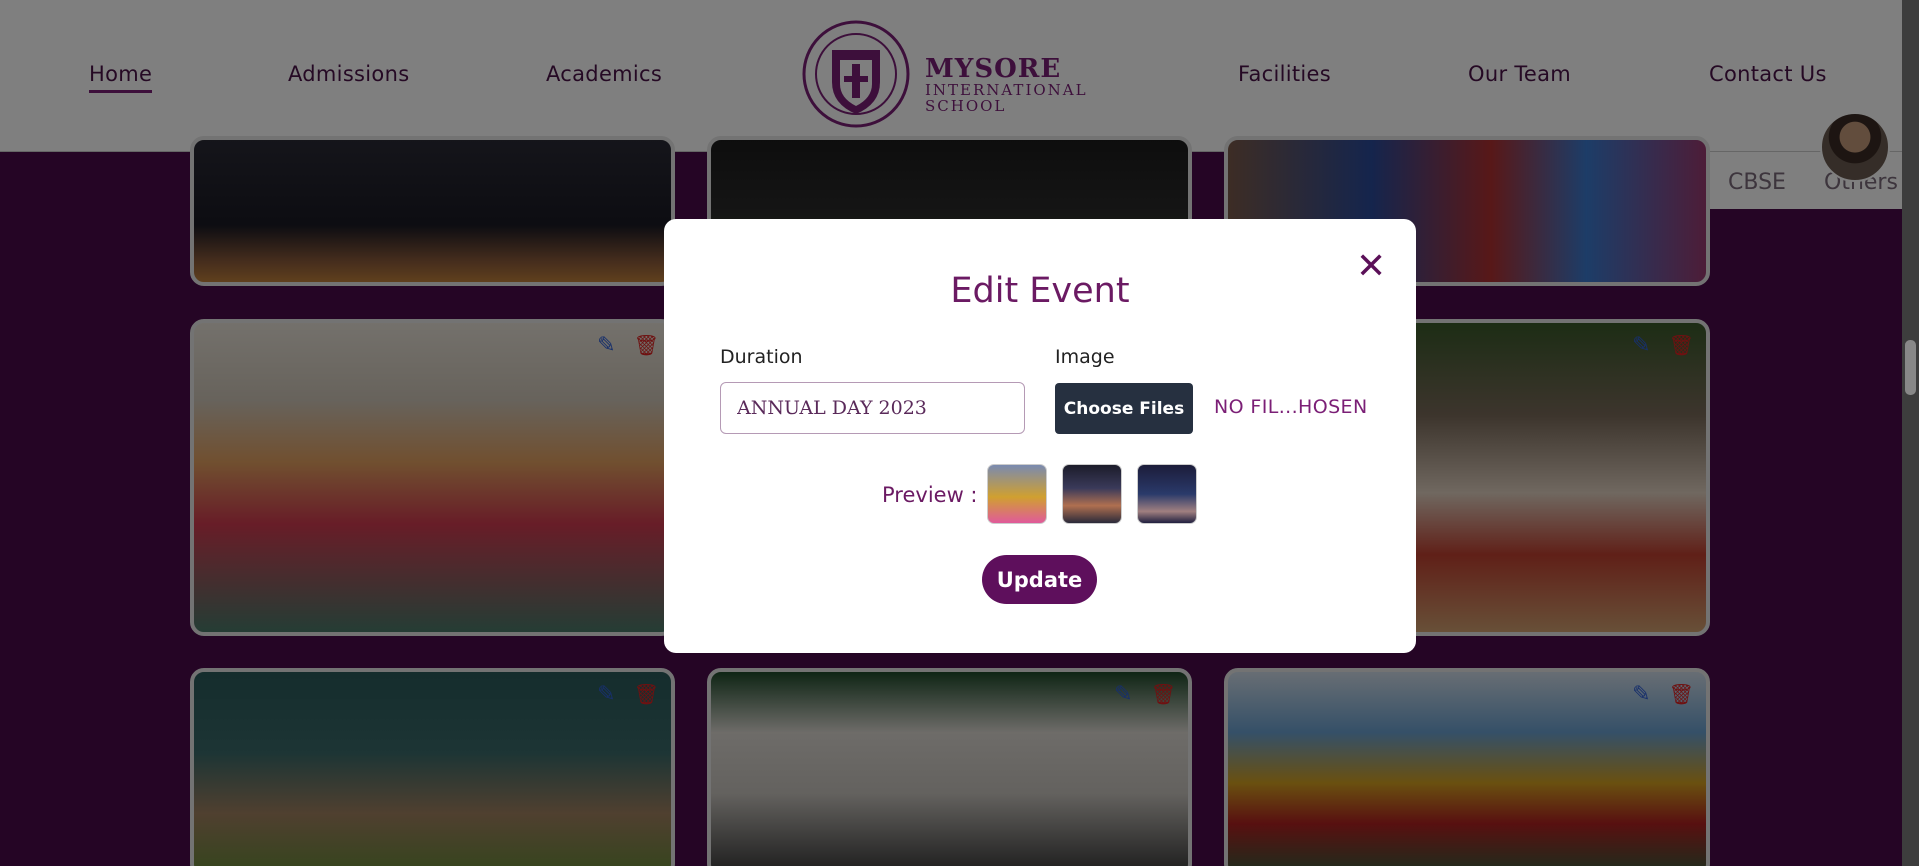 The image size is (1919, 866). I want to click on choose-files-button: Choose Files, so click(1124, 408).